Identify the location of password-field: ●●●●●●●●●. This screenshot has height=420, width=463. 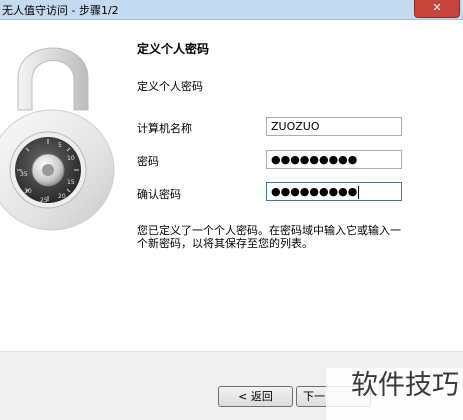
(334, 159).